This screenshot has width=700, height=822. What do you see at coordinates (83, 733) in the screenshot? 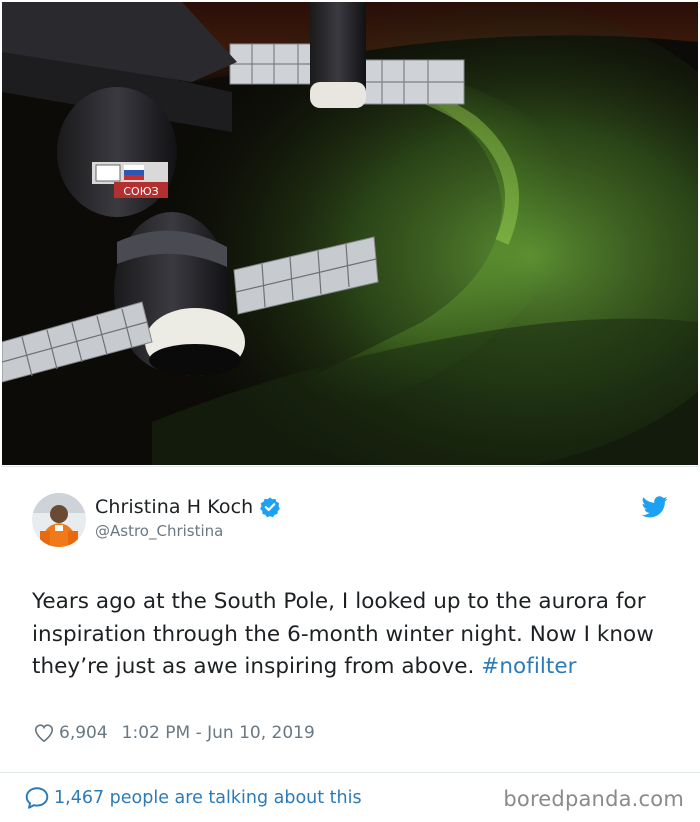
I see `like-count: 6,904` at bounding box center [83, 733].